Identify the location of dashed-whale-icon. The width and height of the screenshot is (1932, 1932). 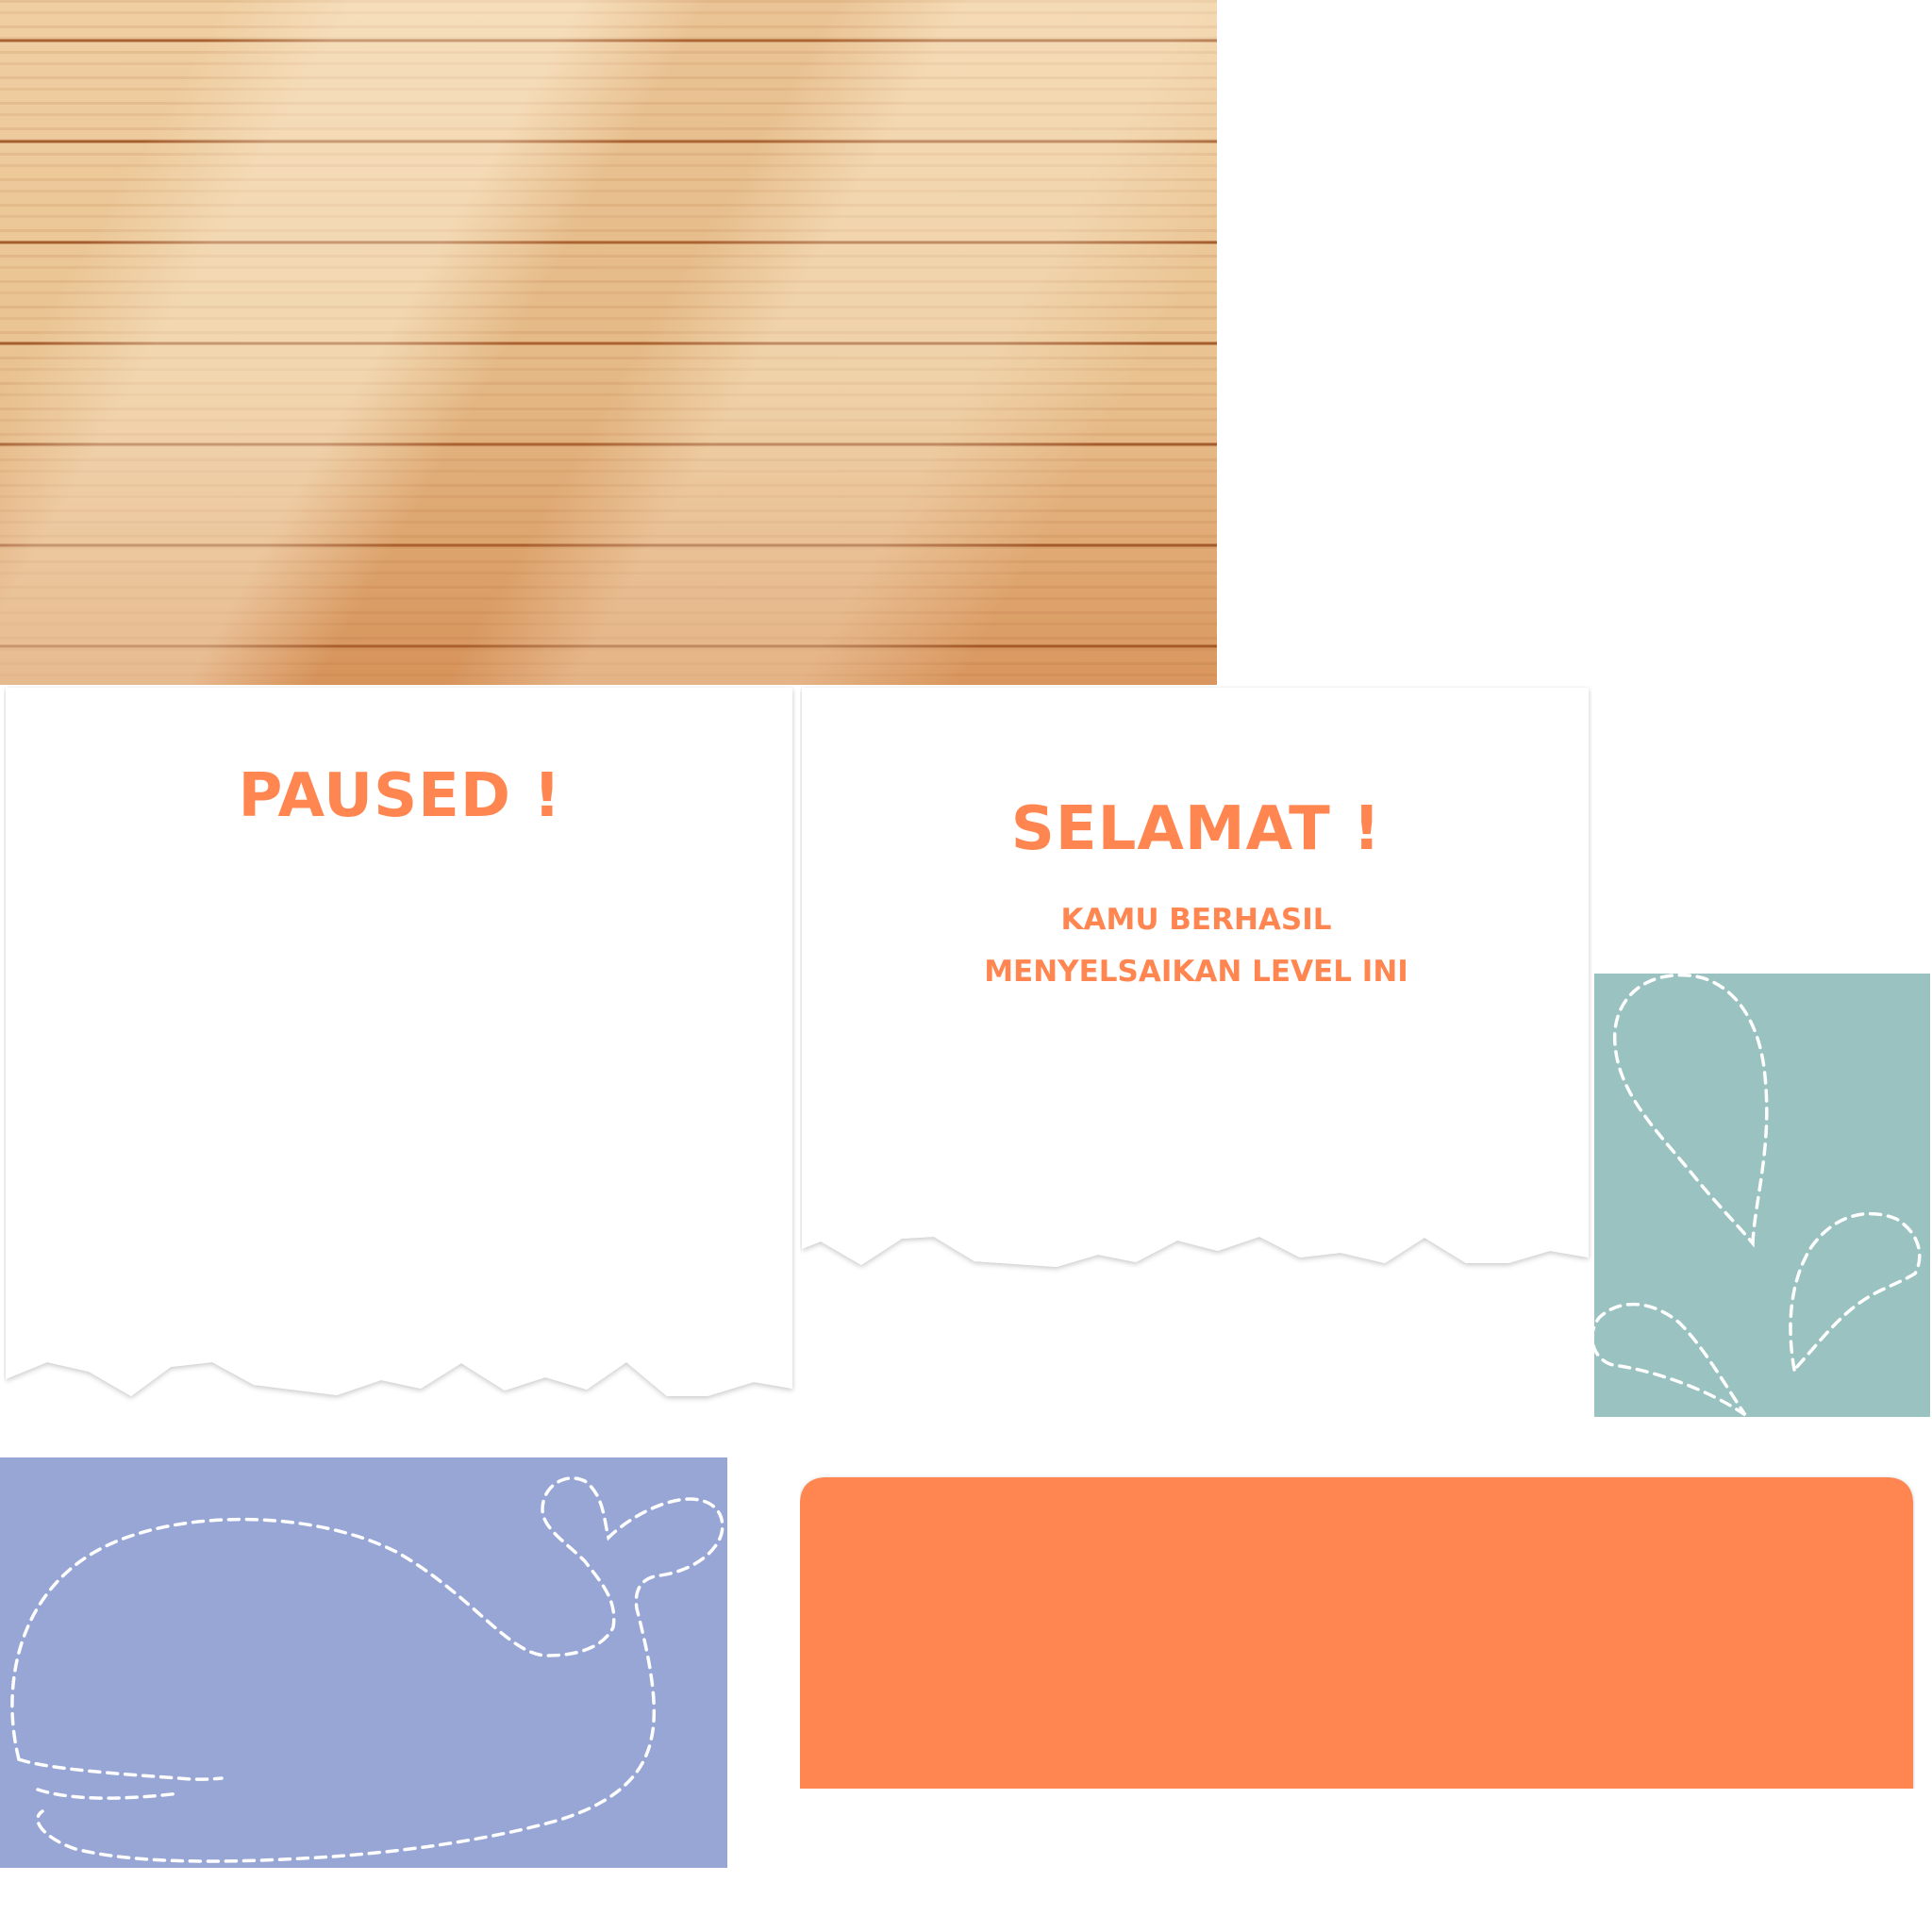
(367, 1670).